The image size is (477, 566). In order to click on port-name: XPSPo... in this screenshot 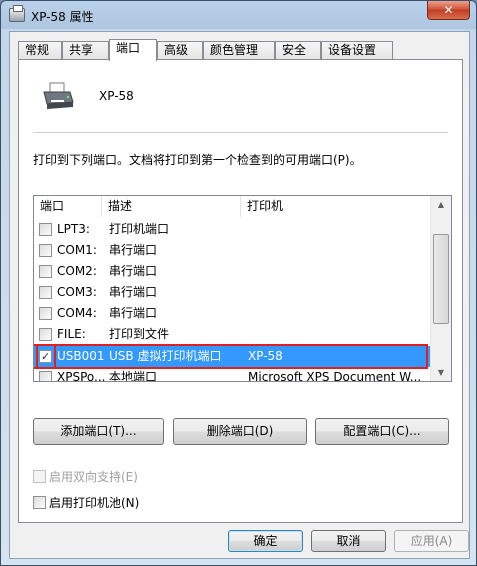, I will do `click(81, 376)`.